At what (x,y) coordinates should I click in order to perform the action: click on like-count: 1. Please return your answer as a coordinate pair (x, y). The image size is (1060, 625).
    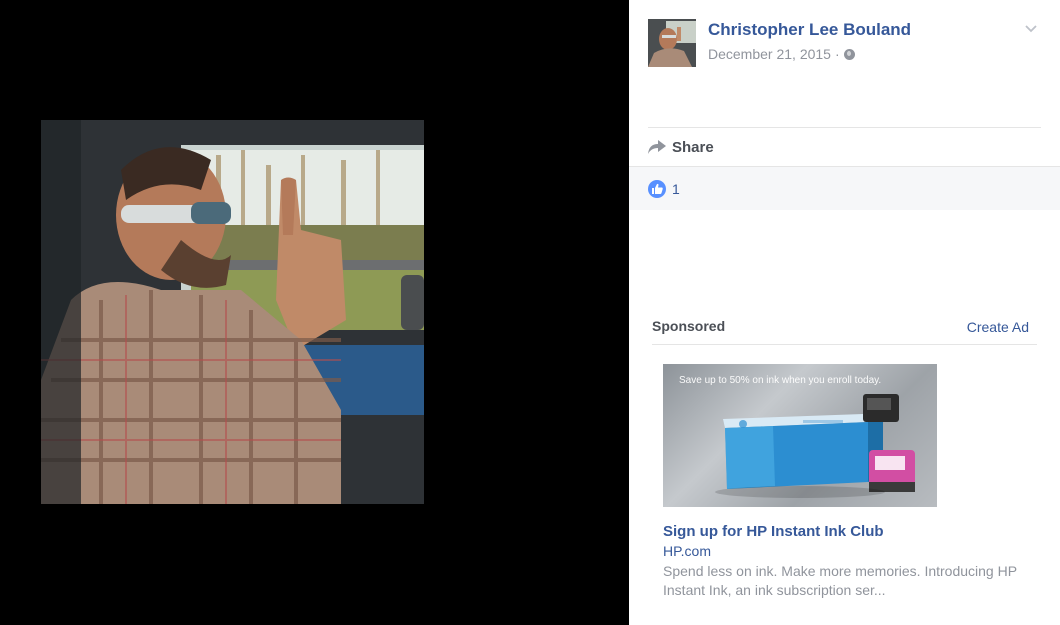
    Looking at the image, I should click on (676, 189).